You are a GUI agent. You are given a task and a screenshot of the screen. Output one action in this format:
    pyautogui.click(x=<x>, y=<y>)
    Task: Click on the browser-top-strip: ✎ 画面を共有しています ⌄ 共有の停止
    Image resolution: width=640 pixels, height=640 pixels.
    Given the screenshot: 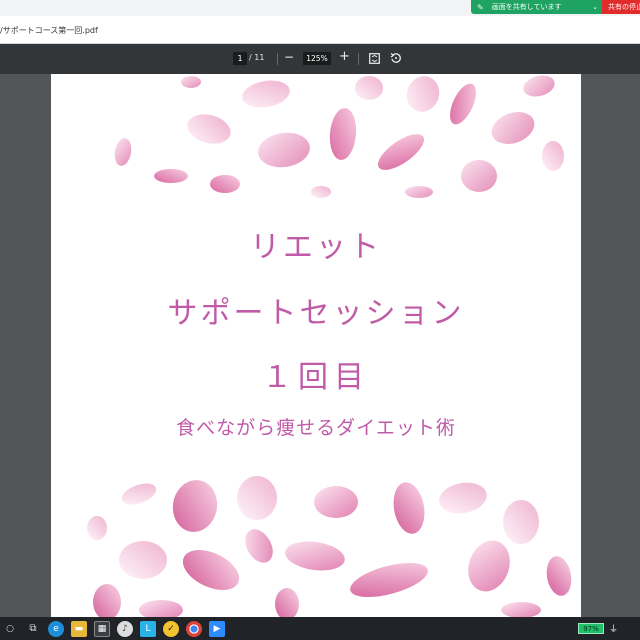 What is the action you would take?
    pyautogui.click(x=320, y=8)
    